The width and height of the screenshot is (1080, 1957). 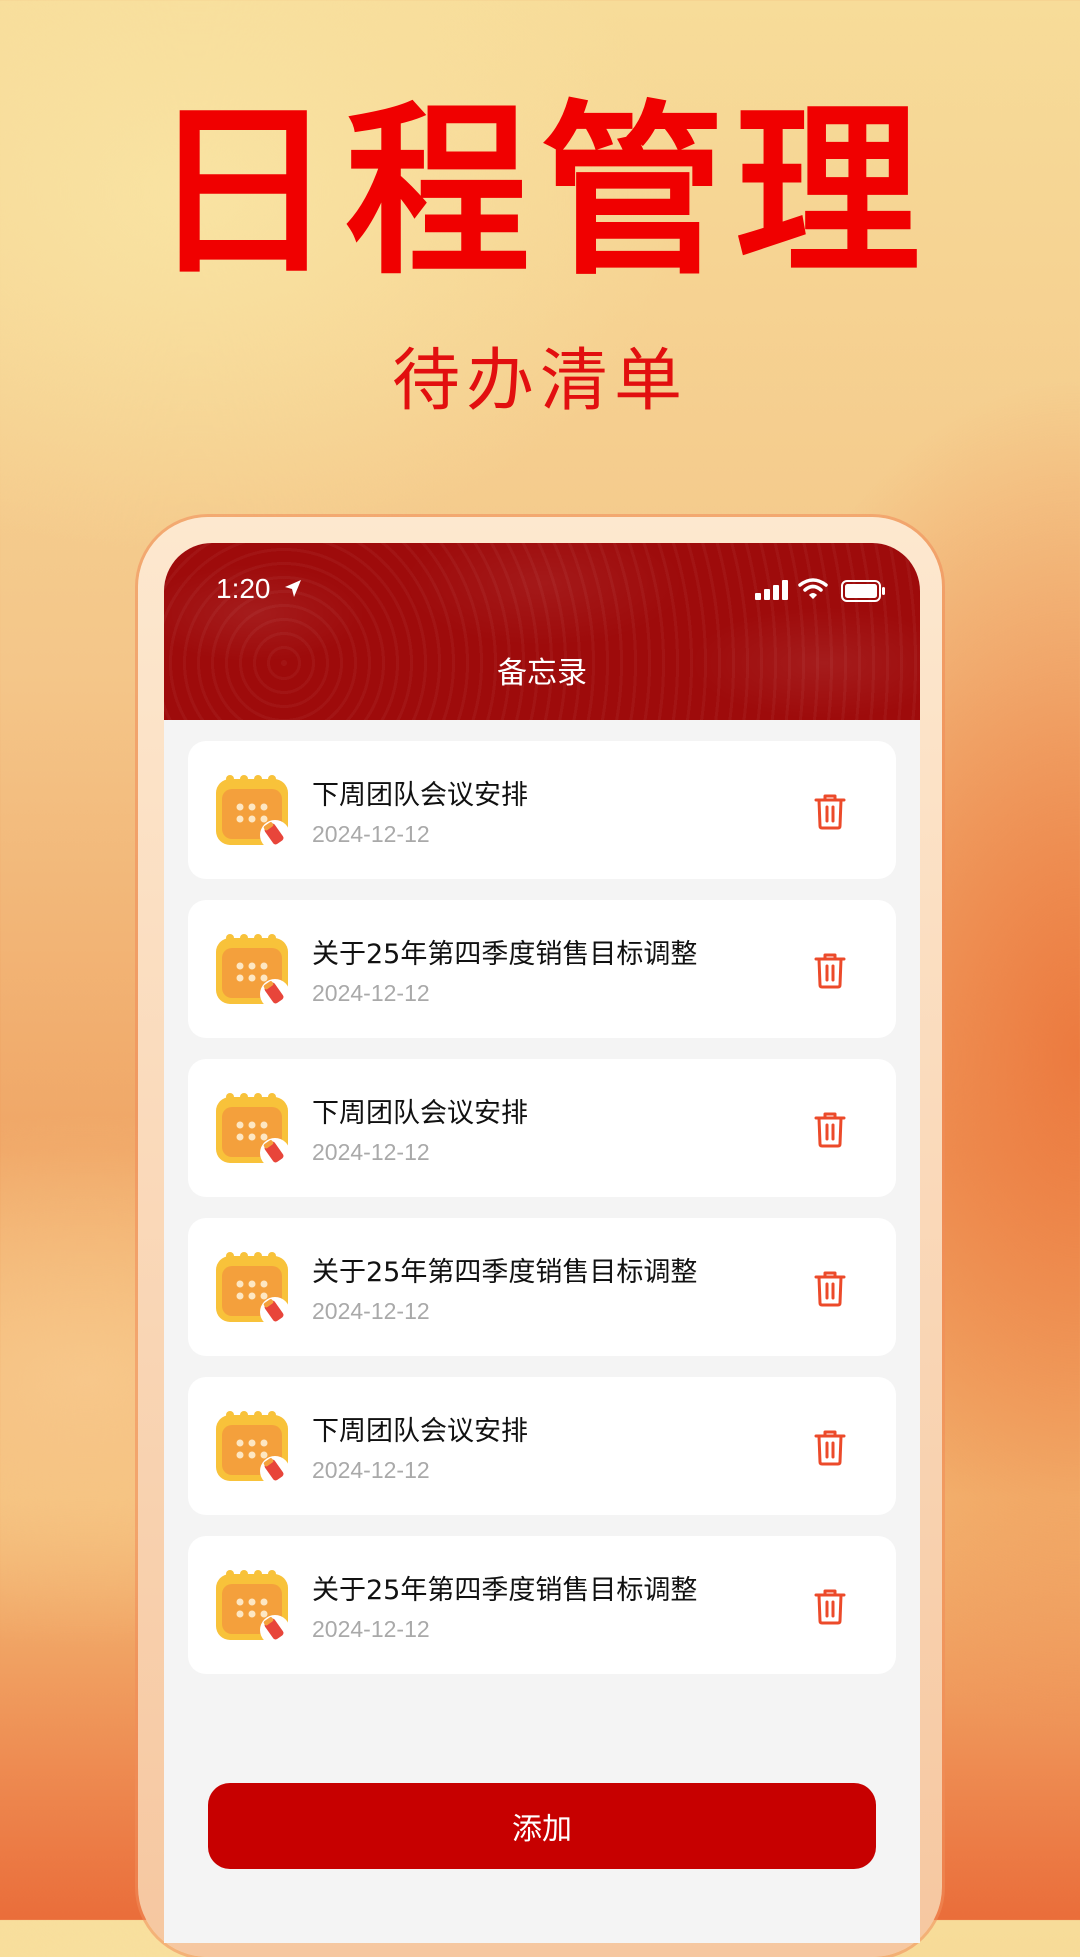 What do you see at coordinates (539, 381) in the screenshot?
I see `hero-subtitle: 待办清单` at bounding box center [539, 381].